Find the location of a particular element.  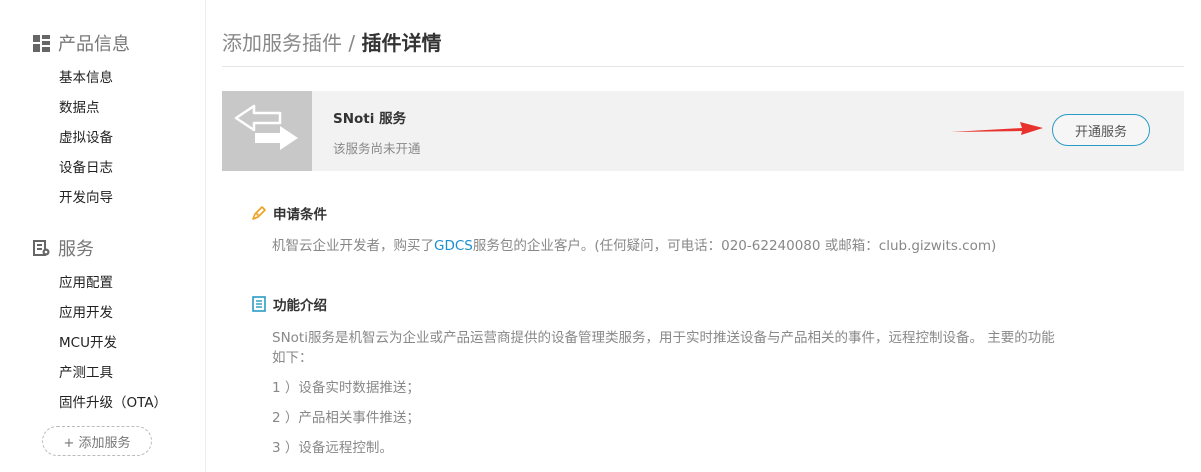

feature-item: 2 ）产品相关事件推送； is located at coordinates (346, 418).